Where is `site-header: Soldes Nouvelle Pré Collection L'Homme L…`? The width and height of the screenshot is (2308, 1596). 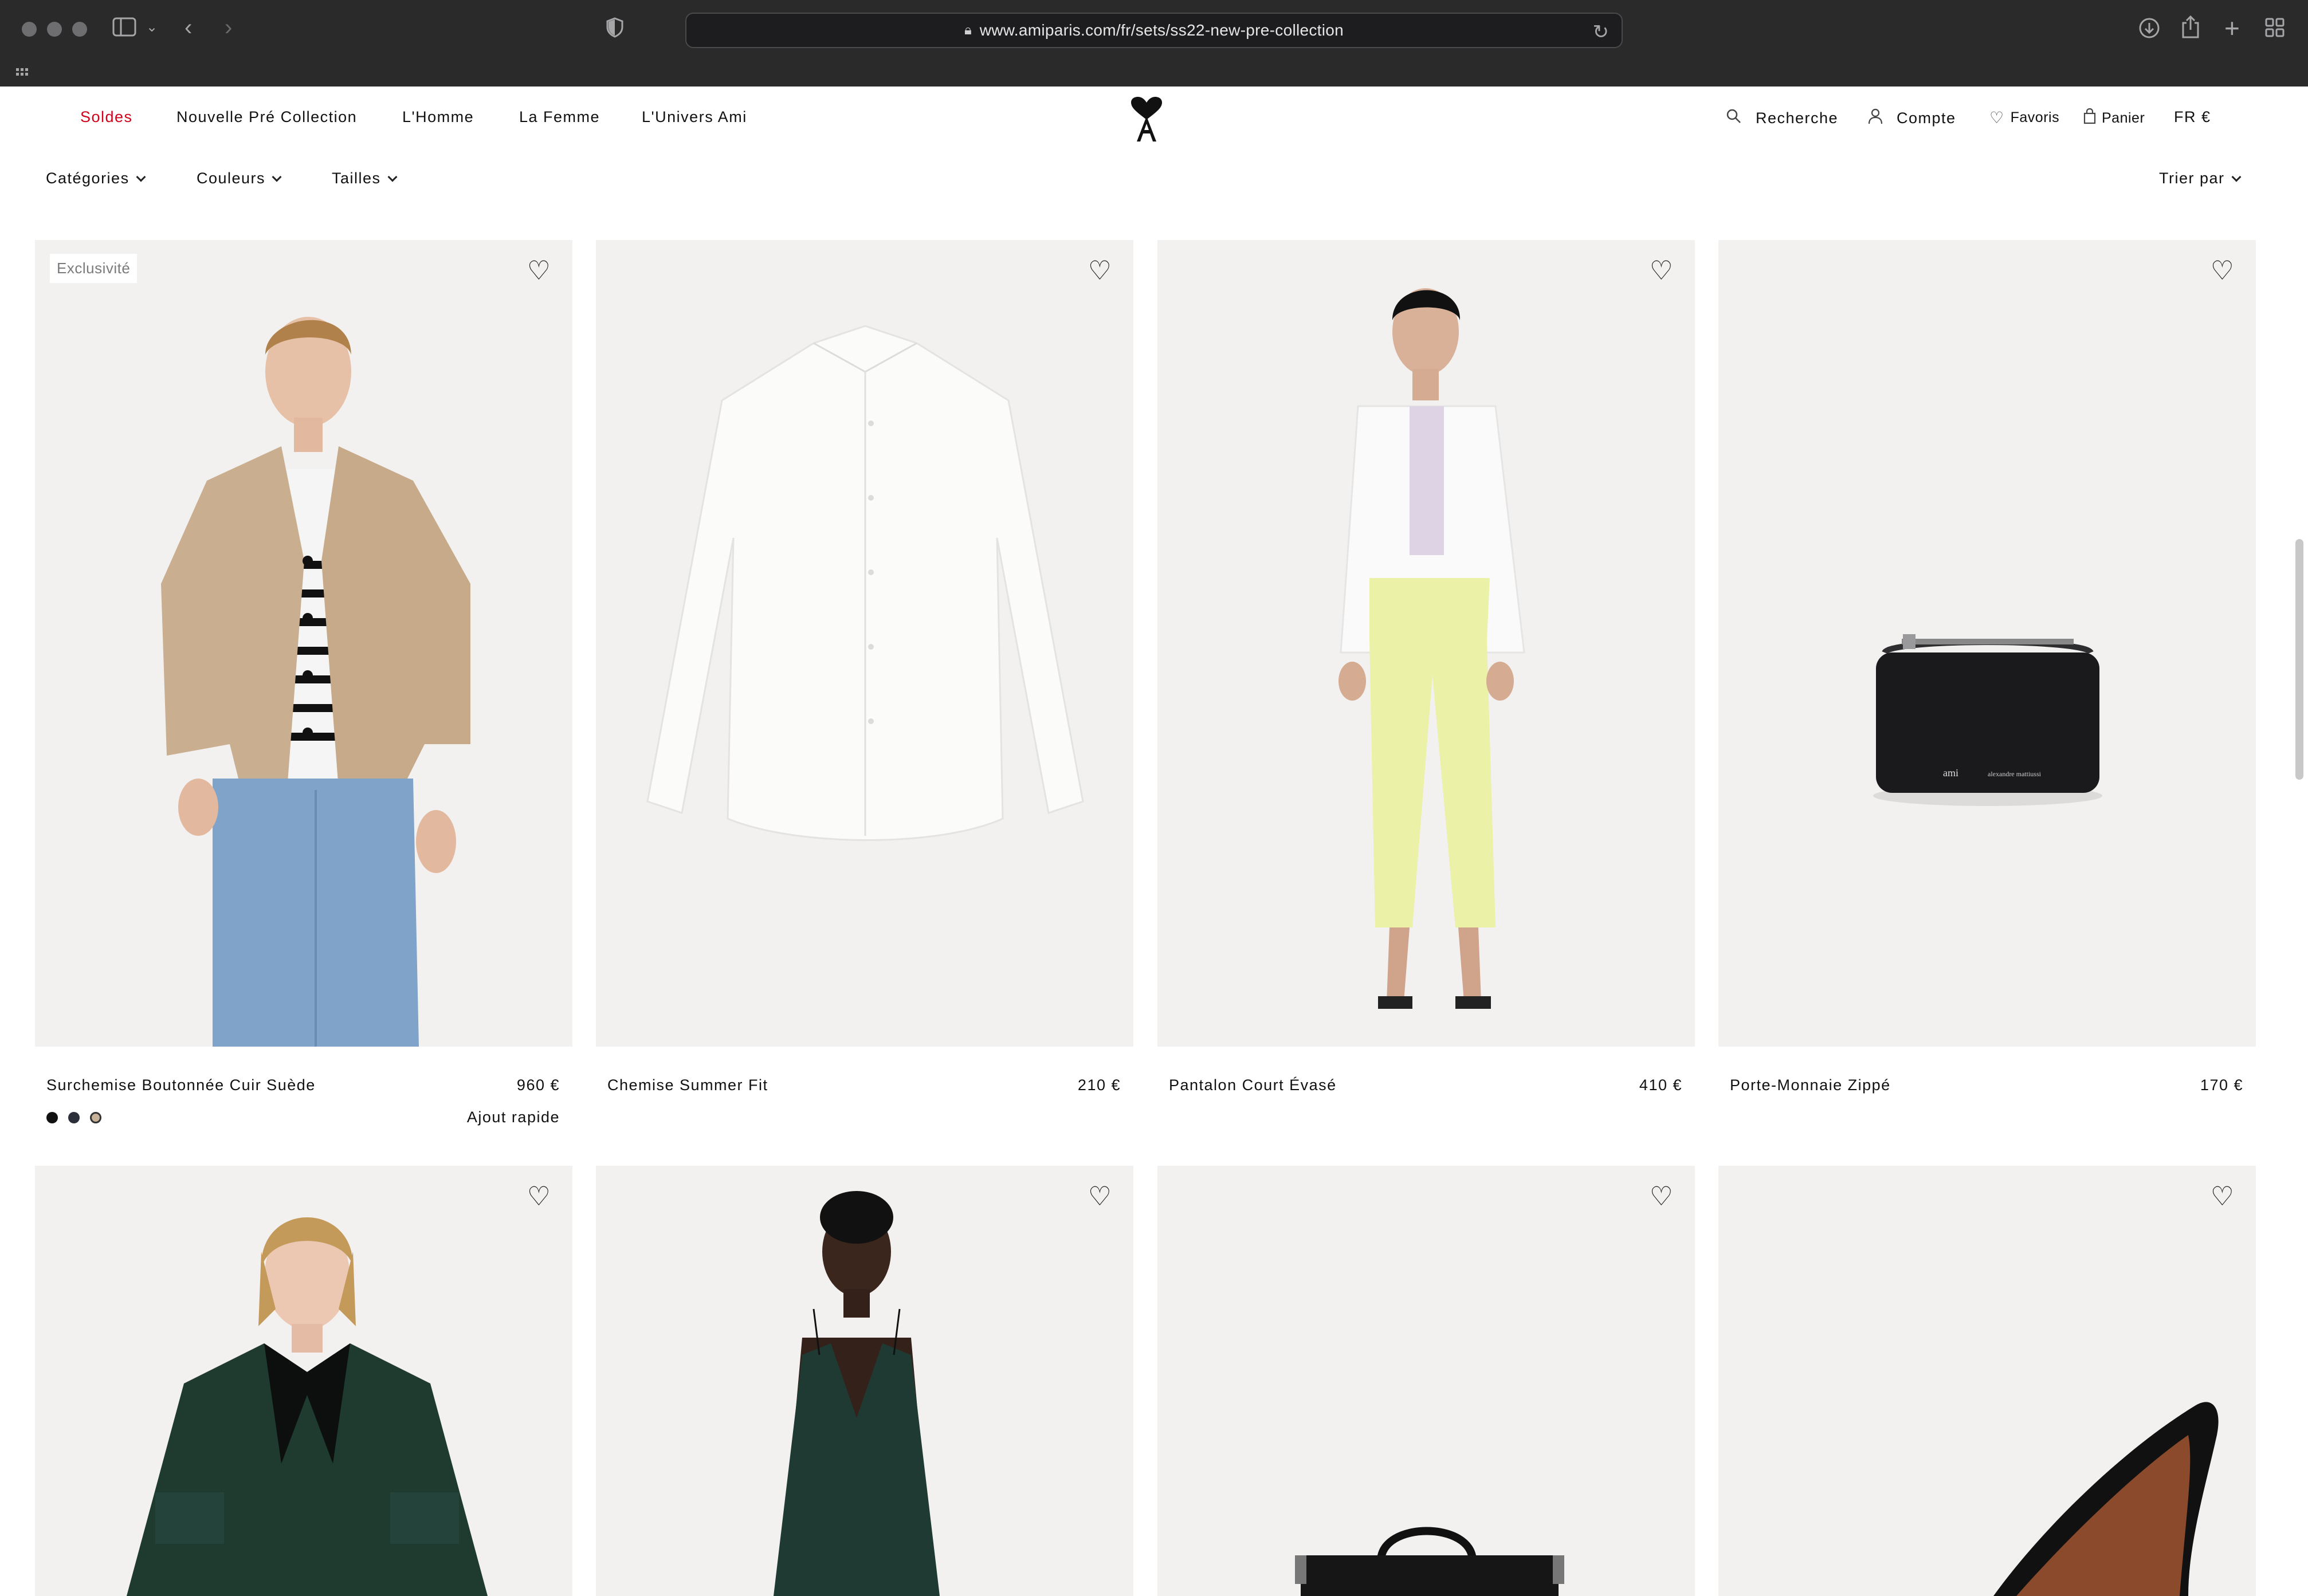 site-header: Soldes Nouvelle Pré Collection L'Homme L… is located at coordinates (1154, 119).